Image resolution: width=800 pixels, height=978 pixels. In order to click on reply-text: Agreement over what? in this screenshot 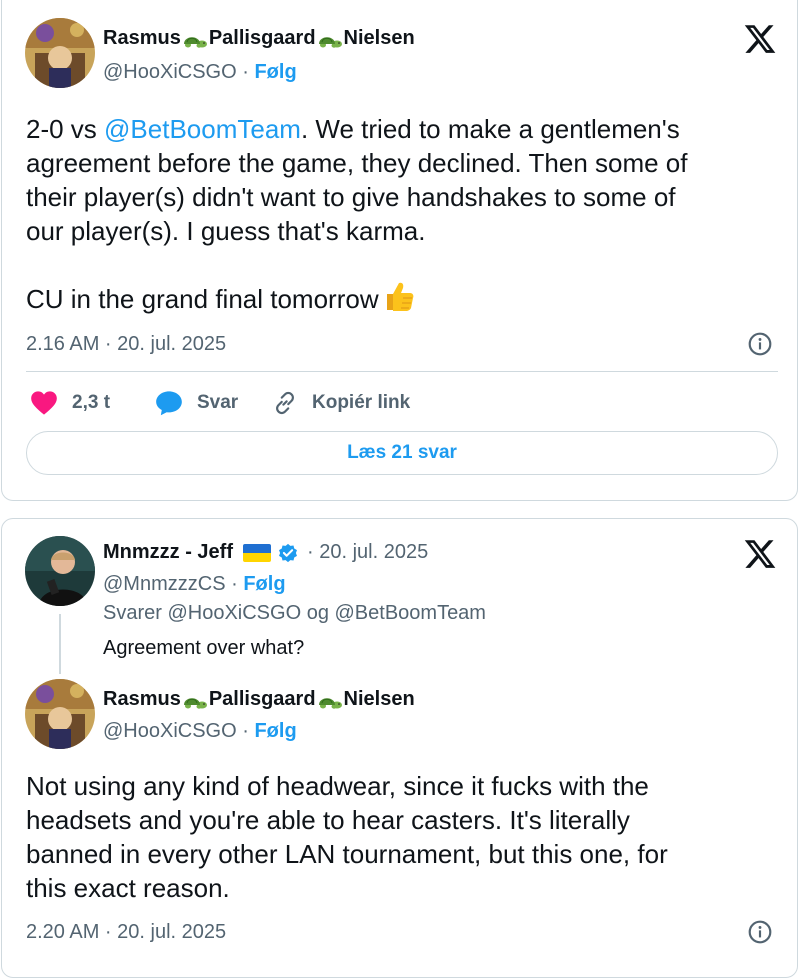, I will do `click(204, 648)`.